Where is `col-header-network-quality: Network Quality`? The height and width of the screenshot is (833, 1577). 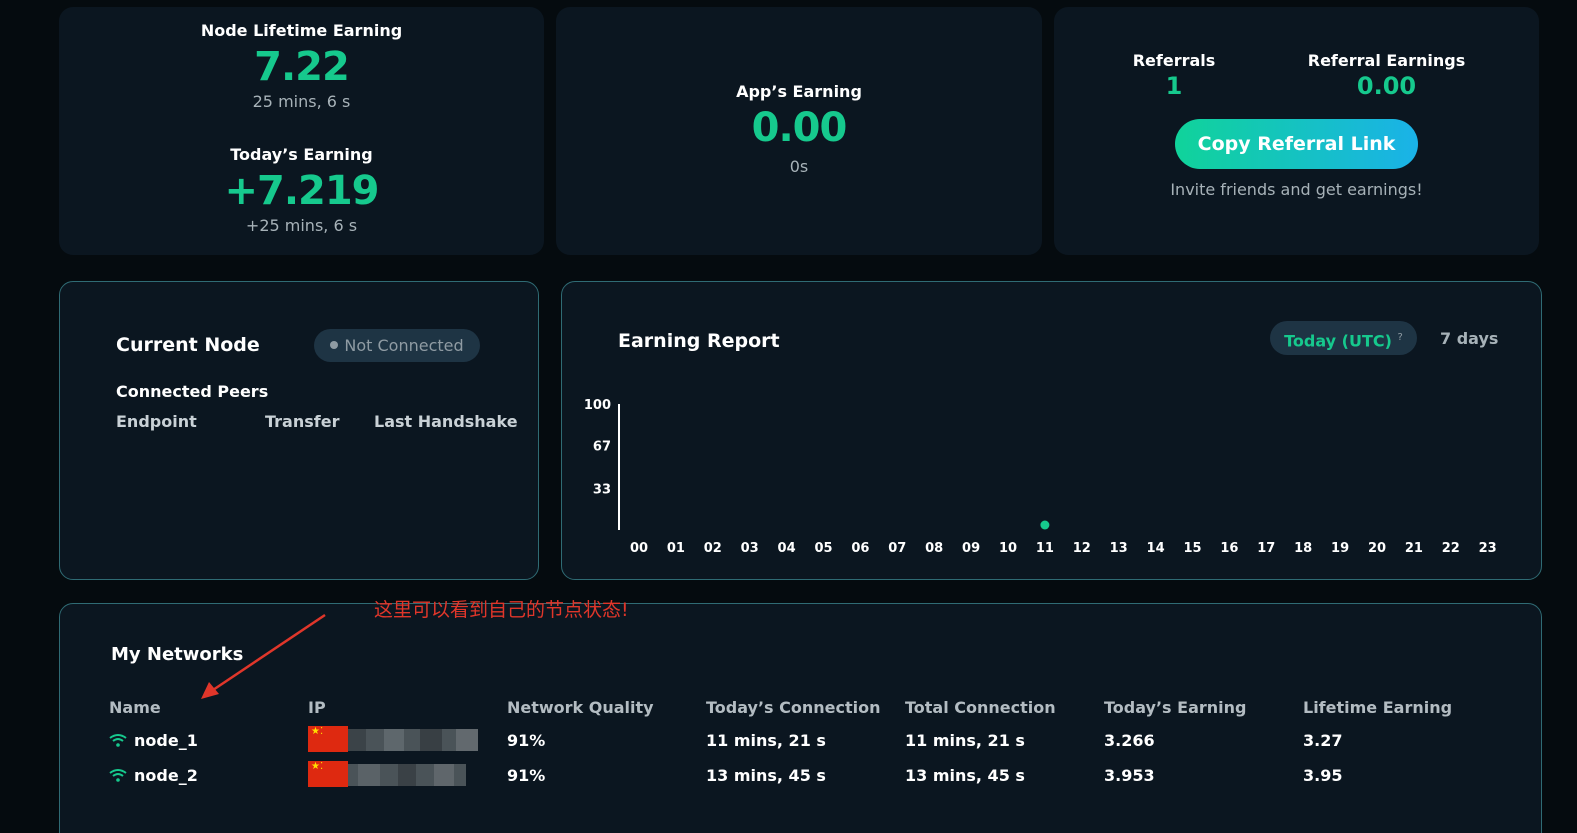 col-header-network-quality: Network Quality is located at coordinates (580, 707).